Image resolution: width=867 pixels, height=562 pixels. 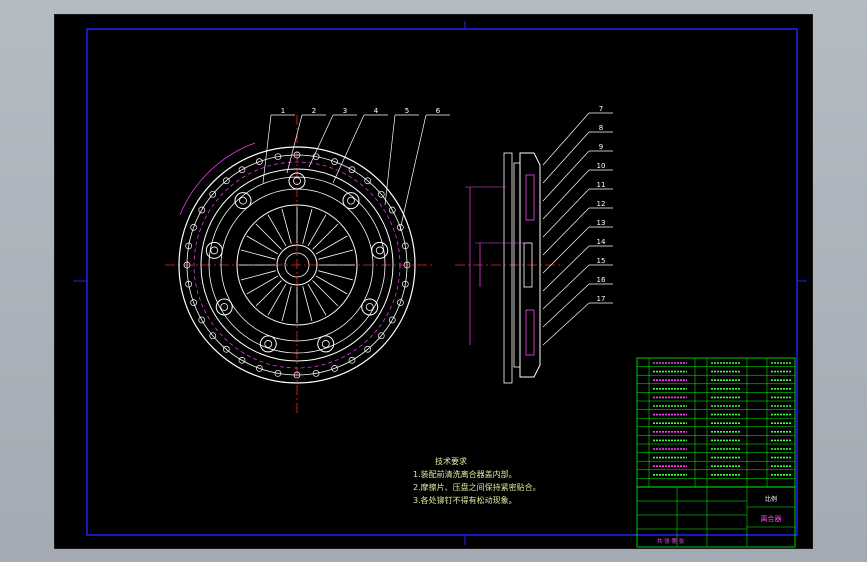 What do you see at coordinates (345, 111) in the screenshot?
I see `balloon-label-3: 3` at bounding box center [345, 111].